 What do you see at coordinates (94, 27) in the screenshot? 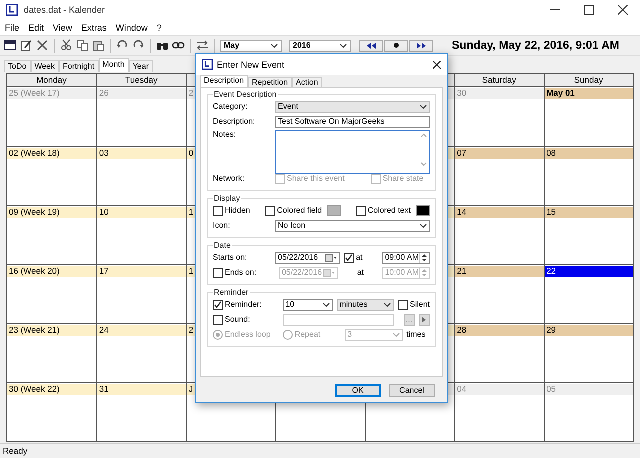
I see `menu-item: Extras` at bounding box center [94, 27].